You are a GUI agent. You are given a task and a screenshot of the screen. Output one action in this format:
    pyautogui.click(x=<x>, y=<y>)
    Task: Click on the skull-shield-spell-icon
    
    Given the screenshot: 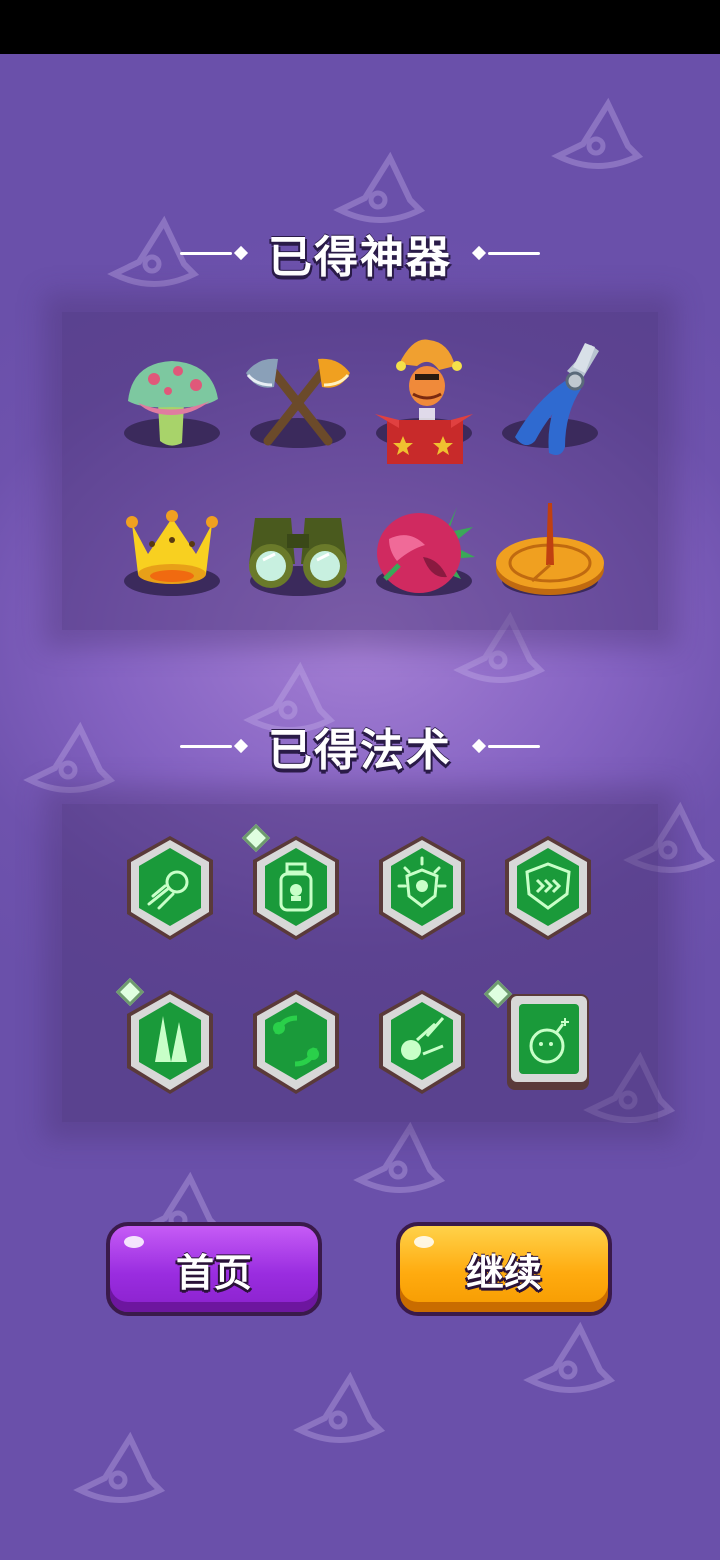 What is the action you would take?
    pyautogui.click(x=422, y=888)
    